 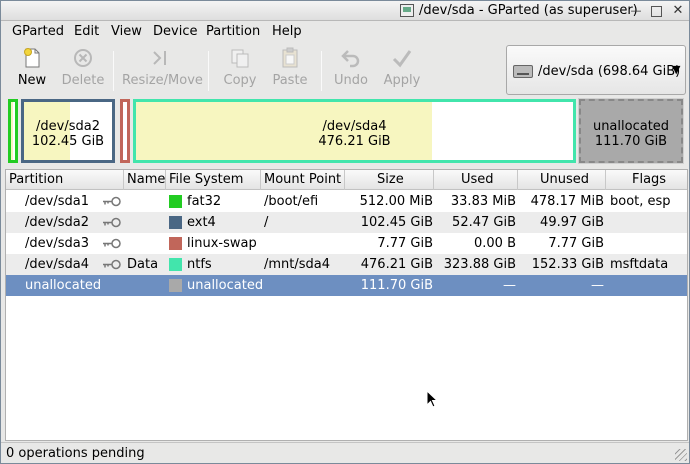 What do you see at coordinates (175, 31) in the screenshot?
I see `menu-device: Device` at bounding box center [175, 31].